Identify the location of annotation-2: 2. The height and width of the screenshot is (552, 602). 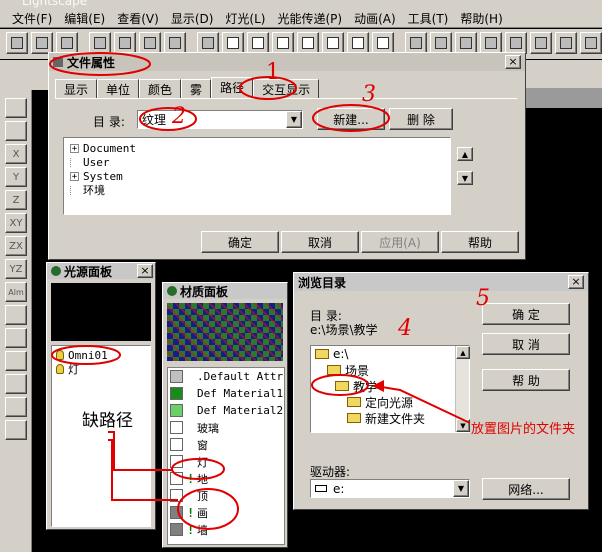
(179, 116).